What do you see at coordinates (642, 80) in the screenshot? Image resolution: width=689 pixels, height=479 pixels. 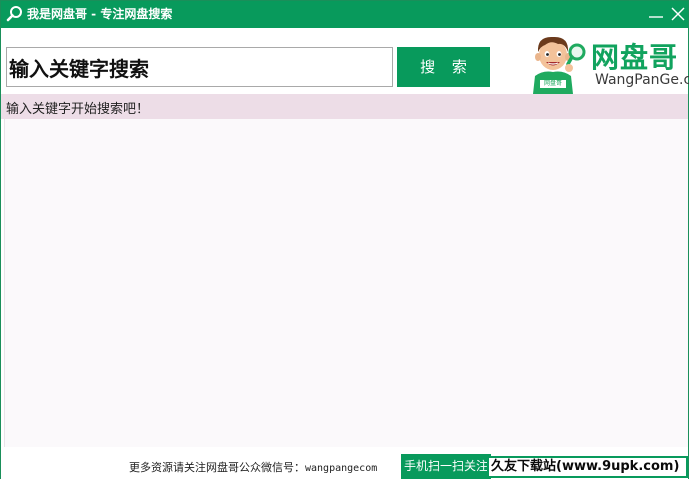 I see `brand-name-en: WangPanGe.com` at bounding box center [642, 80].